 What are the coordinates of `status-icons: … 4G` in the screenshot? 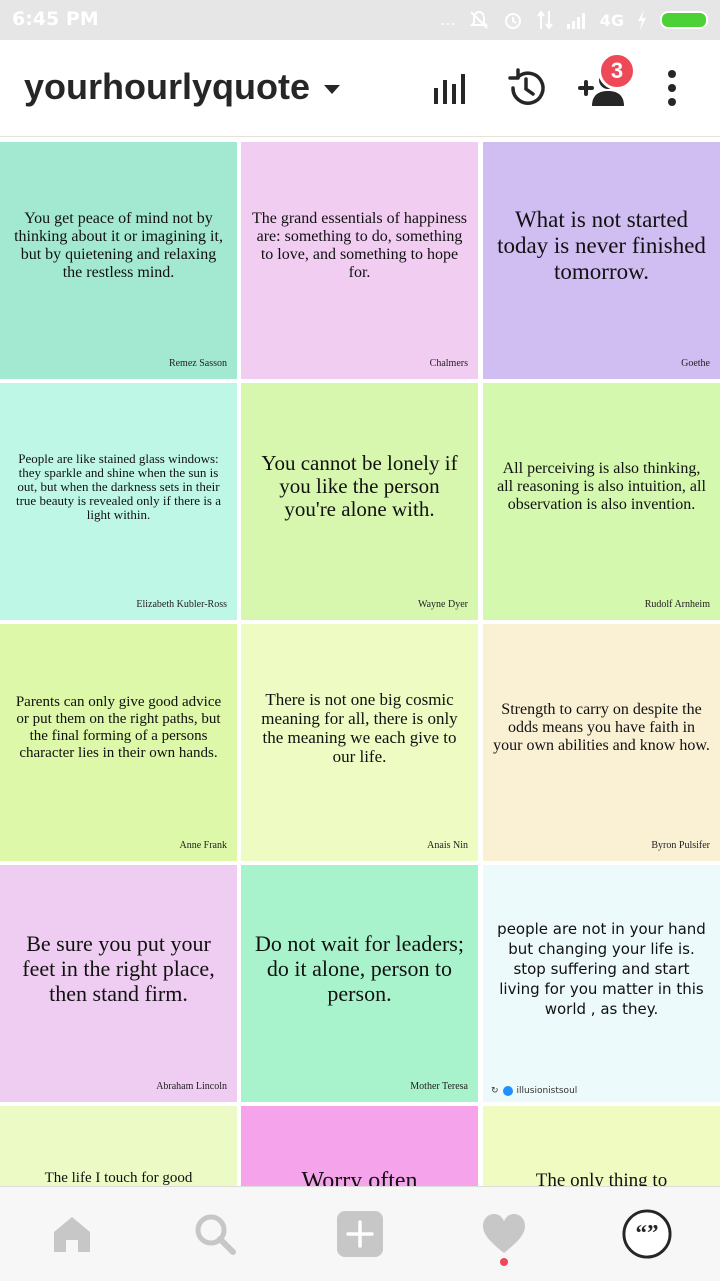 It's located at (574, 20).